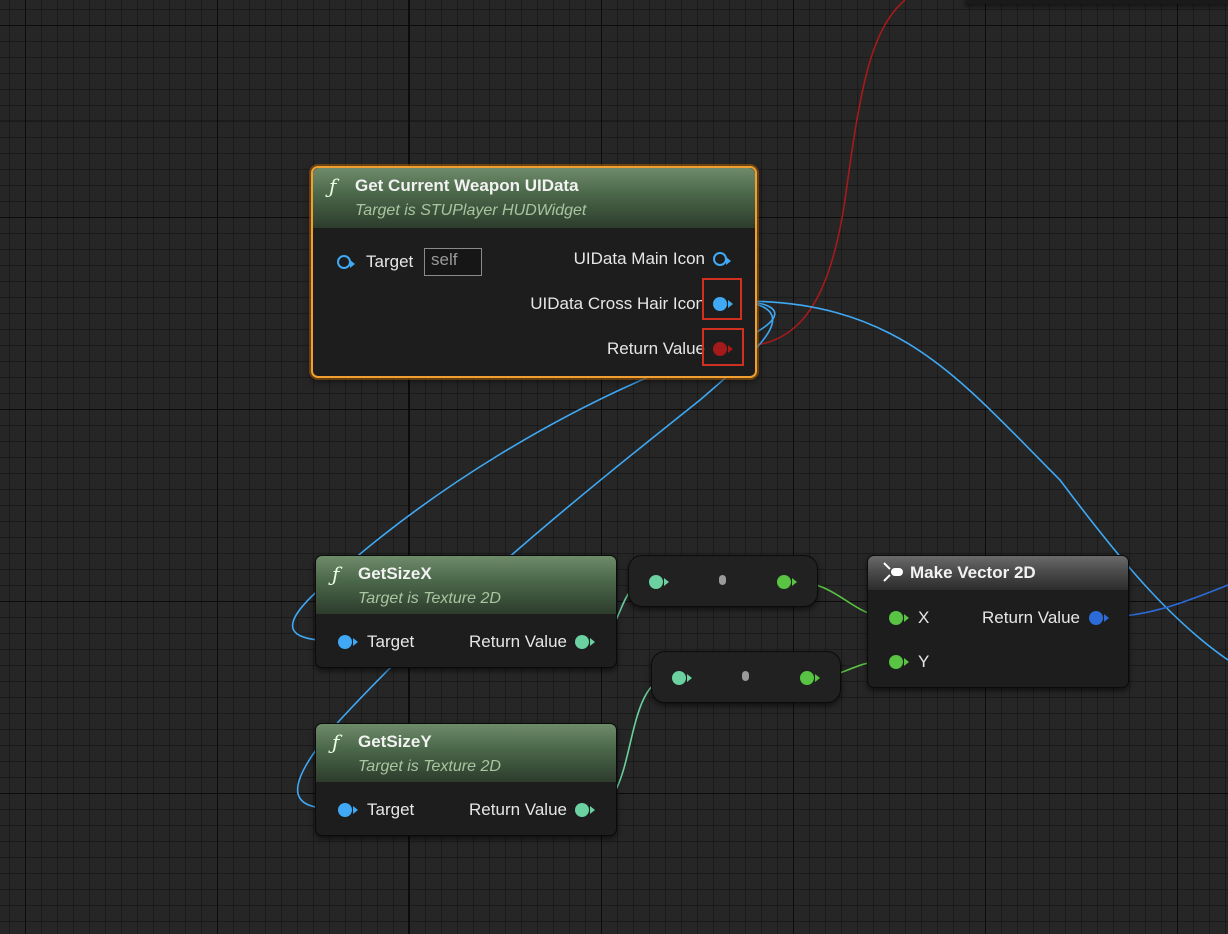 The image size is (1228, 934). I want to click on cross-hair-pin, so click(723, 304).